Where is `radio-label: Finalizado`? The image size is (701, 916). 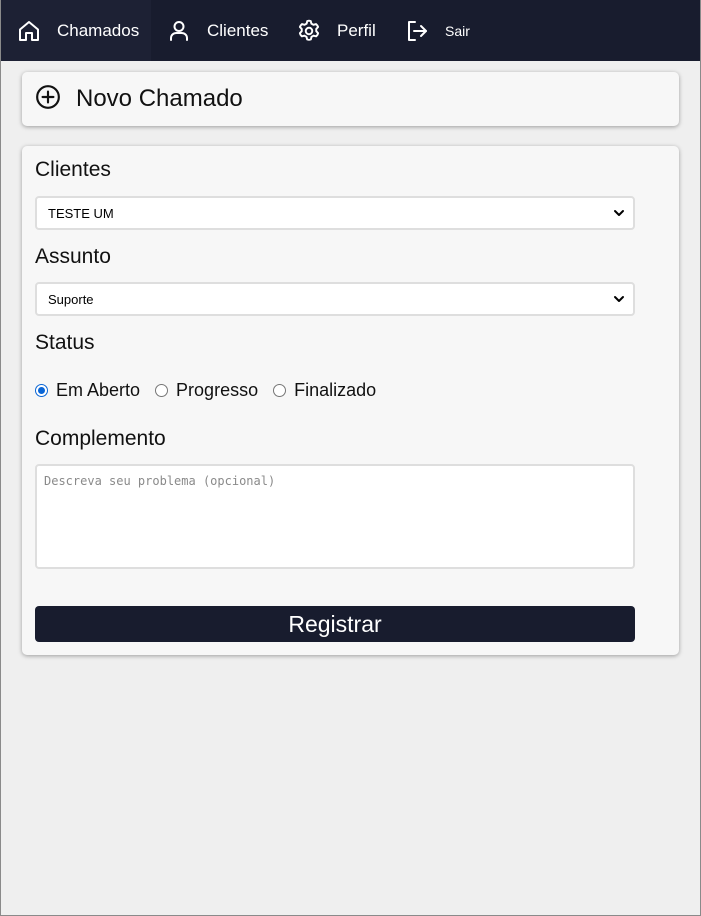
radio-label: Finalizado is located at coordinates (335, 389).